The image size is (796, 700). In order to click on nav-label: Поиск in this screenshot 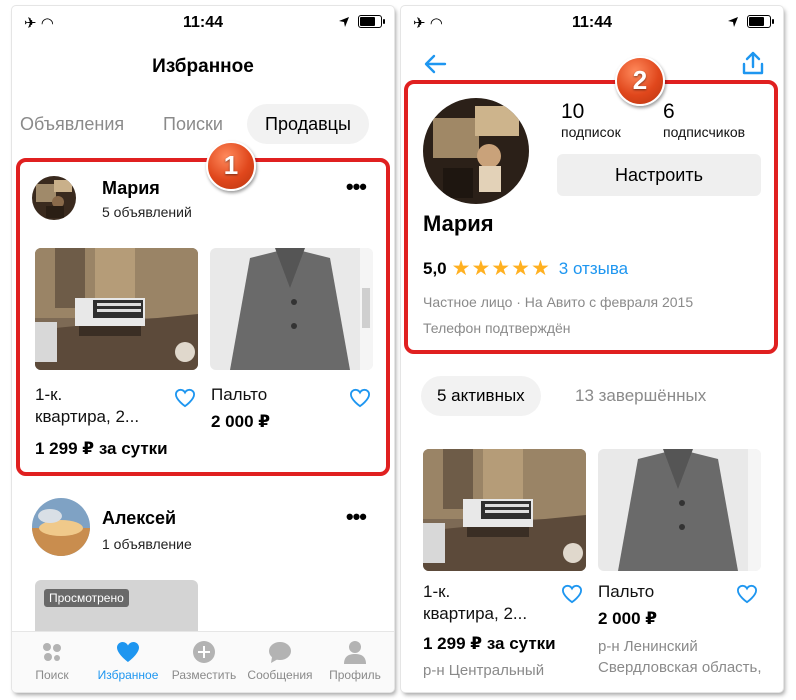, I will do `click(52, 675)`.